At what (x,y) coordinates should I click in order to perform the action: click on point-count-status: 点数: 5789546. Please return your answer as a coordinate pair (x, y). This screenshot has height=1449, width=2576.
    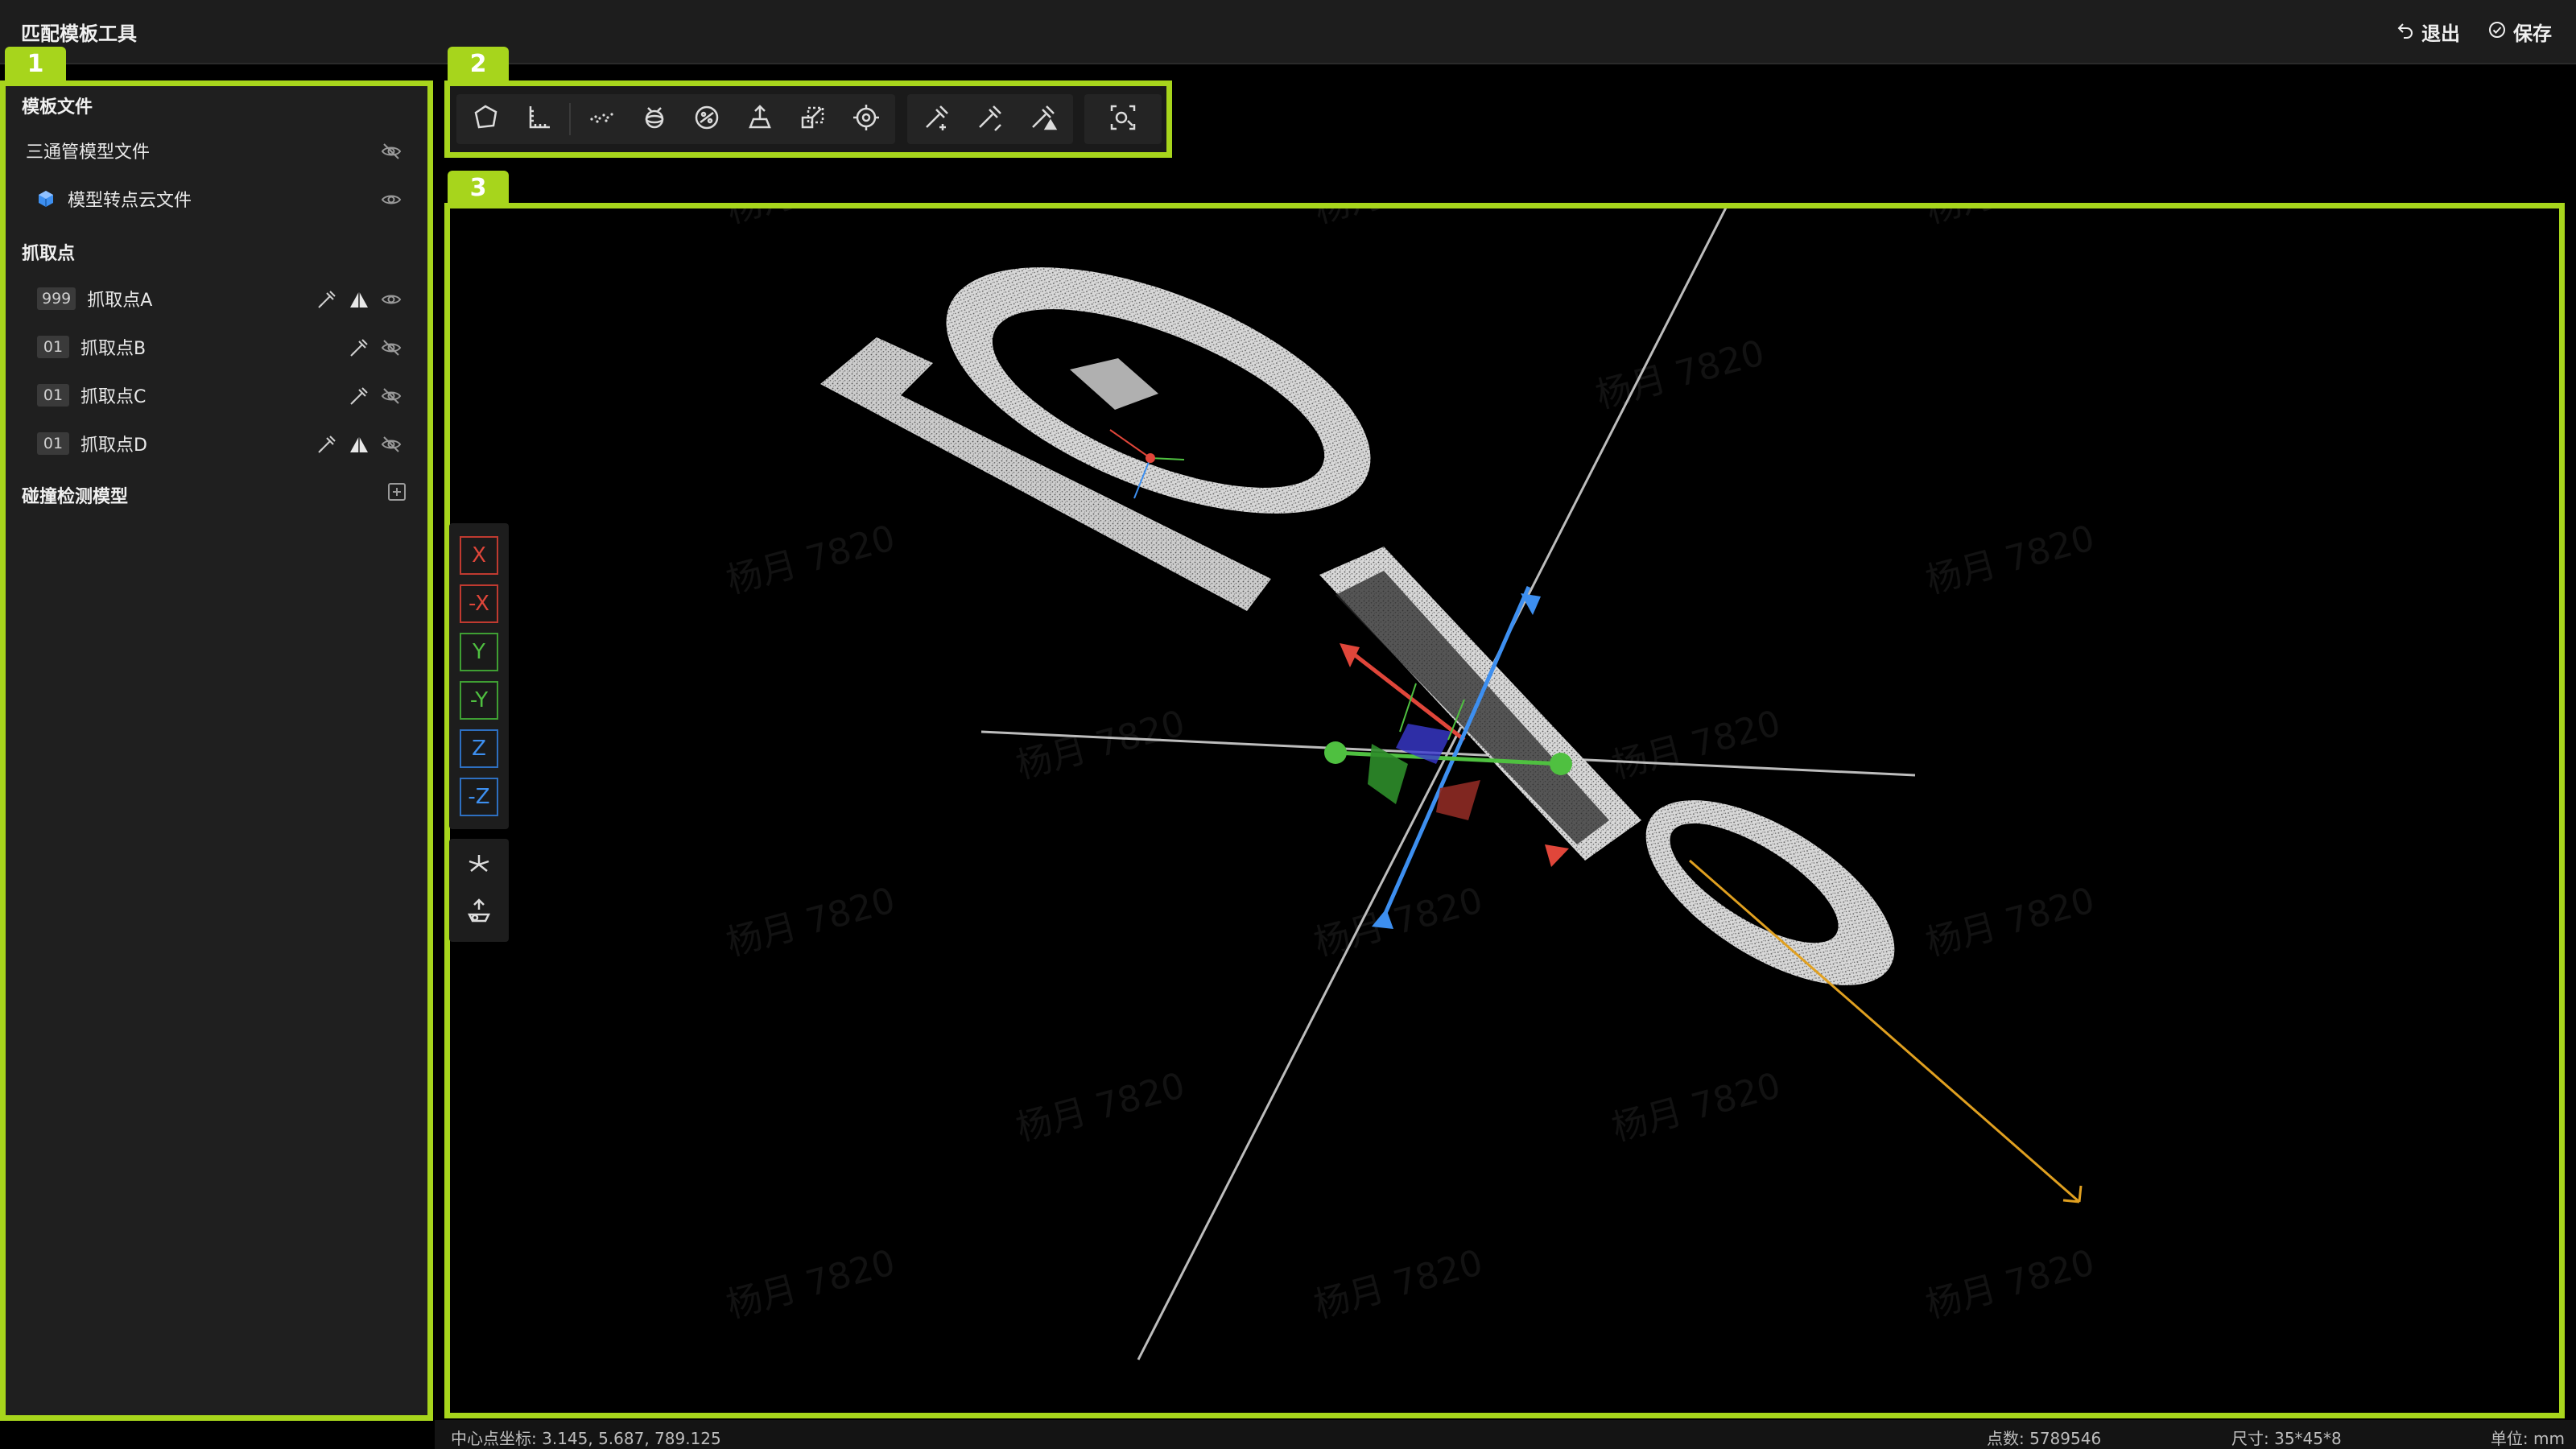
    Looking at the image, I should click on (2044, 1437).